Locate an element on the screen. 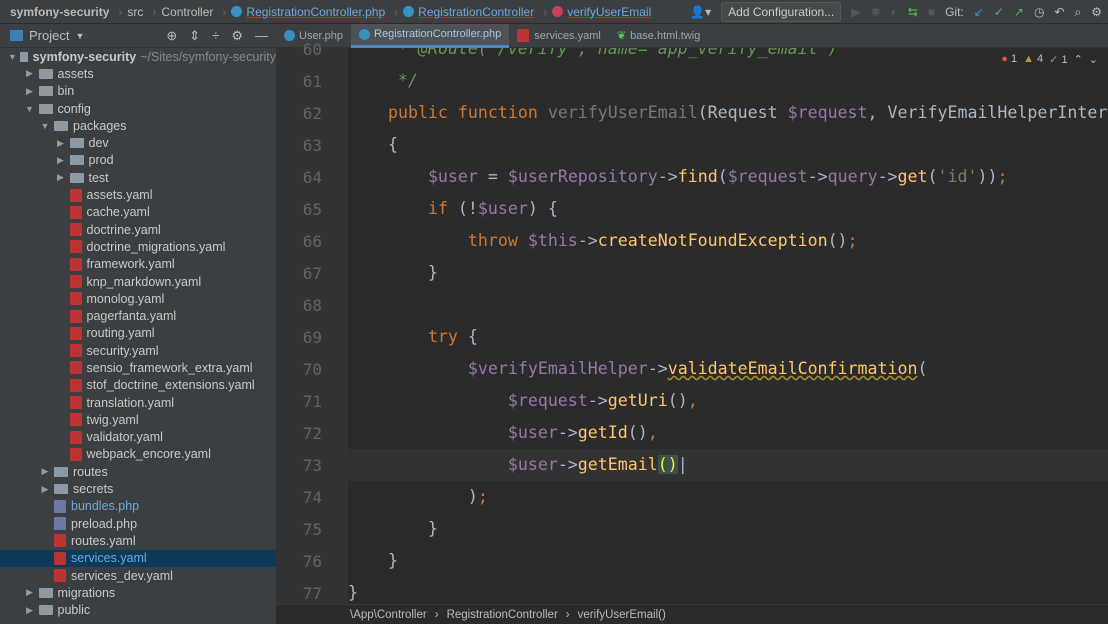 The image size is (1108, 624). tree-item: doctrine.yaml is located at coordinates (138, 229).